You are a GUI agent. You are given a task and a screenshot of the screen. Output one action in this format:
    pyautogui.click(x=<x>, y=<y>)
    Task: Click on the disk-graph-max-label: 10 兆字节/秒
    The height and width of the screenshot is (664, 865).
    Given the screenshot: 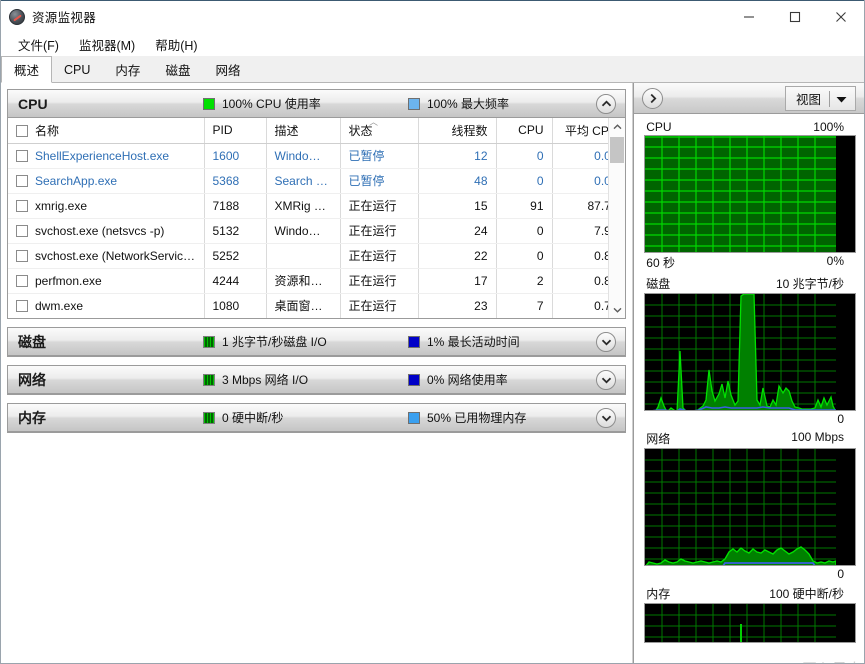 What is the action you would take?
    pyautogui.click(x=809, y=284)
    